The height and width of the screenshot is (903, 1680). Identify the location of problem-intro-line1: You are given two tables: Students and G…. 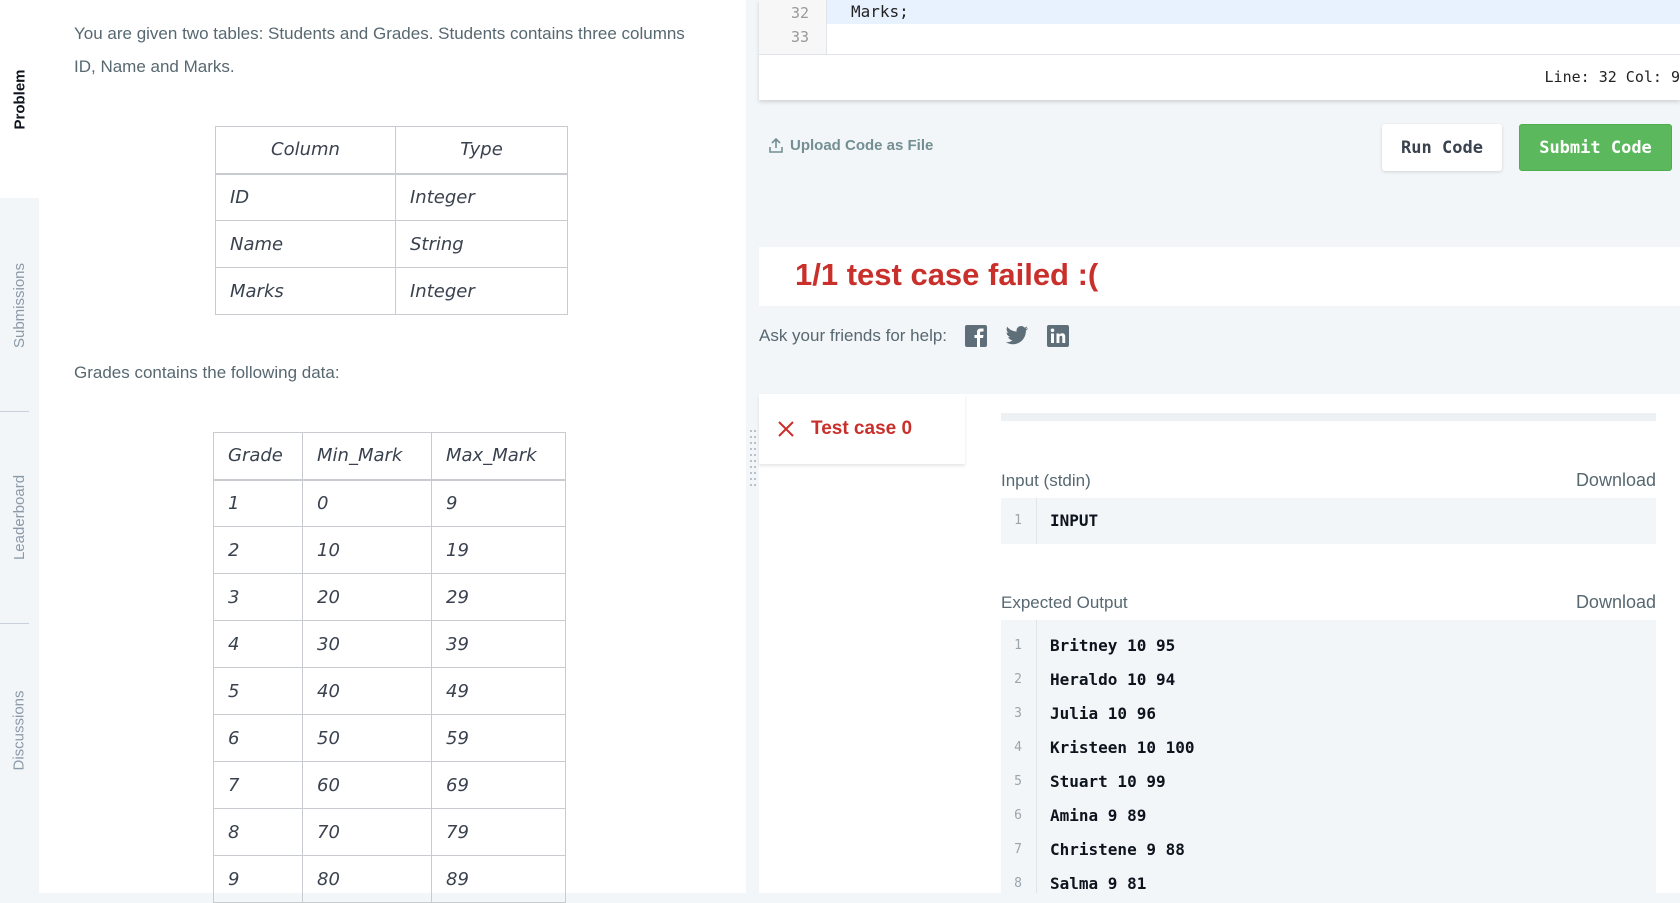
(379, 33).